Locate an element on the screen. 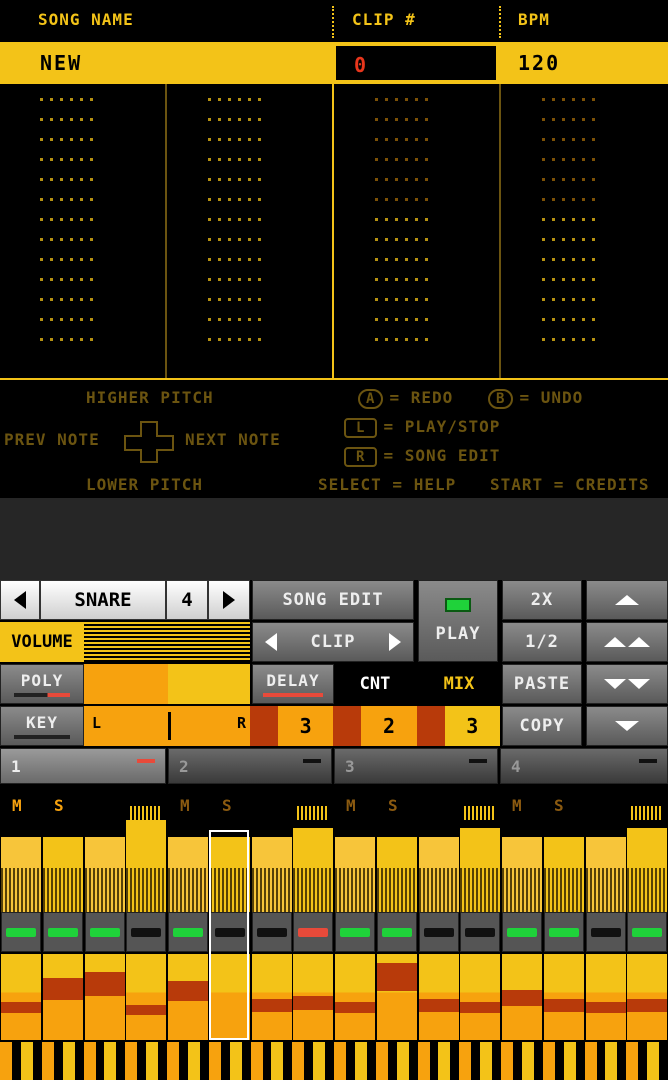 The height and width of the screenshot is (1080, 668). arrow-right-icon is located at coordinates (395, 642).